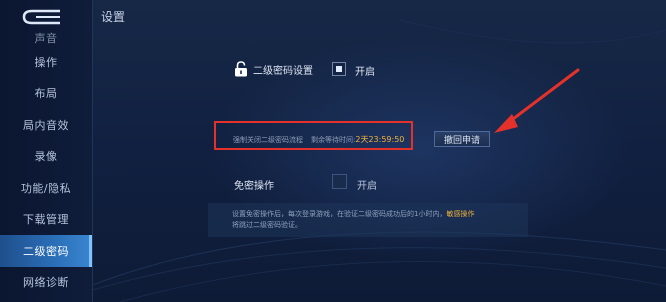  I want to click on sidebar-item-label: 局内音效, so click(46, 125).